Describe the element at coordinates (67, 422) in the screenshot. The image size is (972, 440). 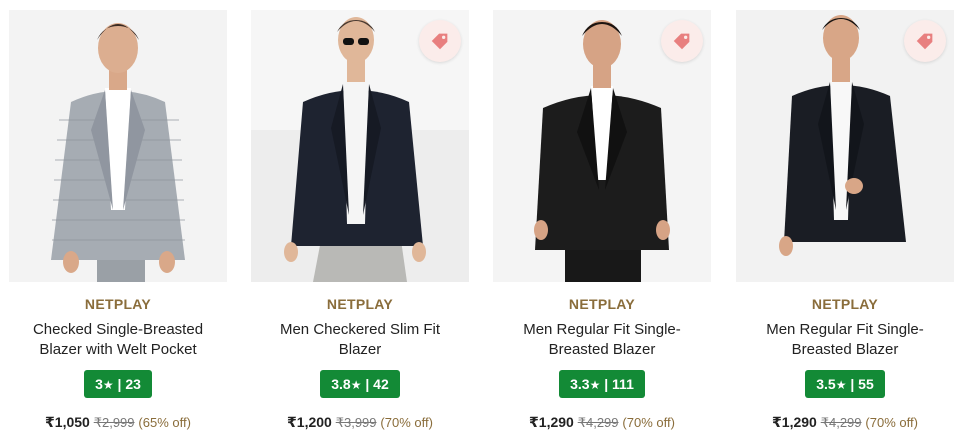
I see `selling-price: ₹1,050` at that location.